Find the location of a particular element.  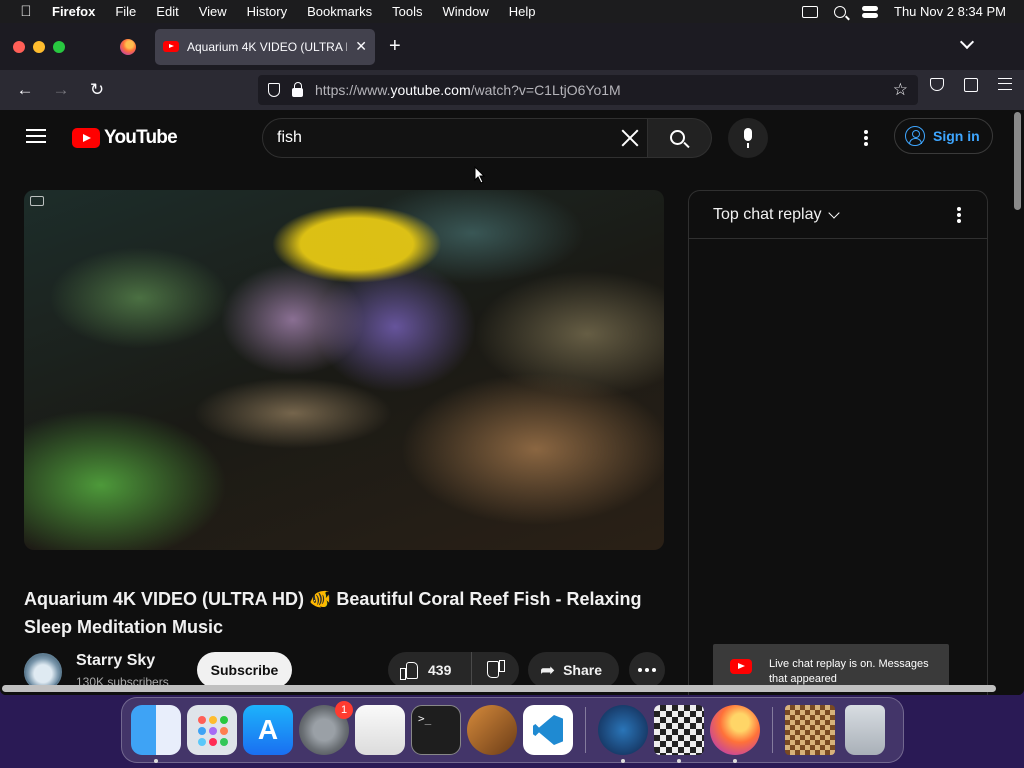

vertical-scrollbar is located at coordinates (1017, 161).